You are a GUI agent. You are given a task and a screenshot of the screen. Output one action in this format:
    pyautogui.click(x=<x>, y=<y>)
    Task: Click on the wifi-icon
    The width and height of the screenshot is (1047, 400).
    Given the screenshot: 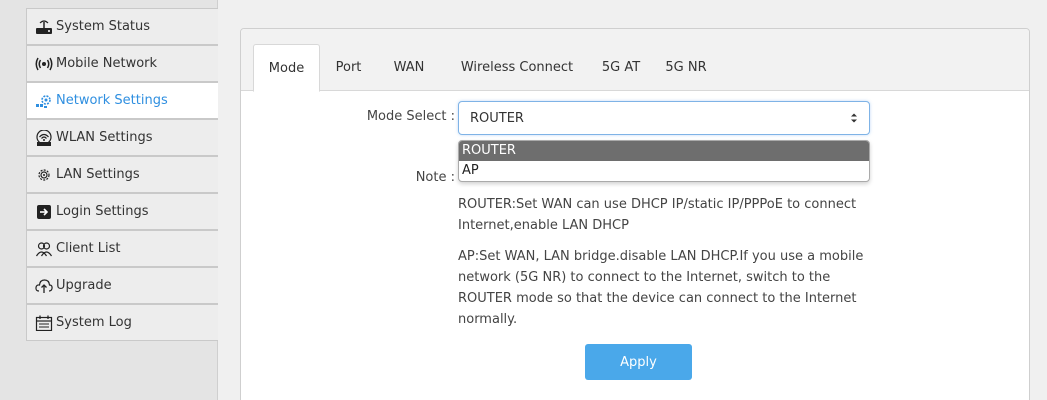 What is the action you would take?
    pyautogui.click(x=44, y=138)
    